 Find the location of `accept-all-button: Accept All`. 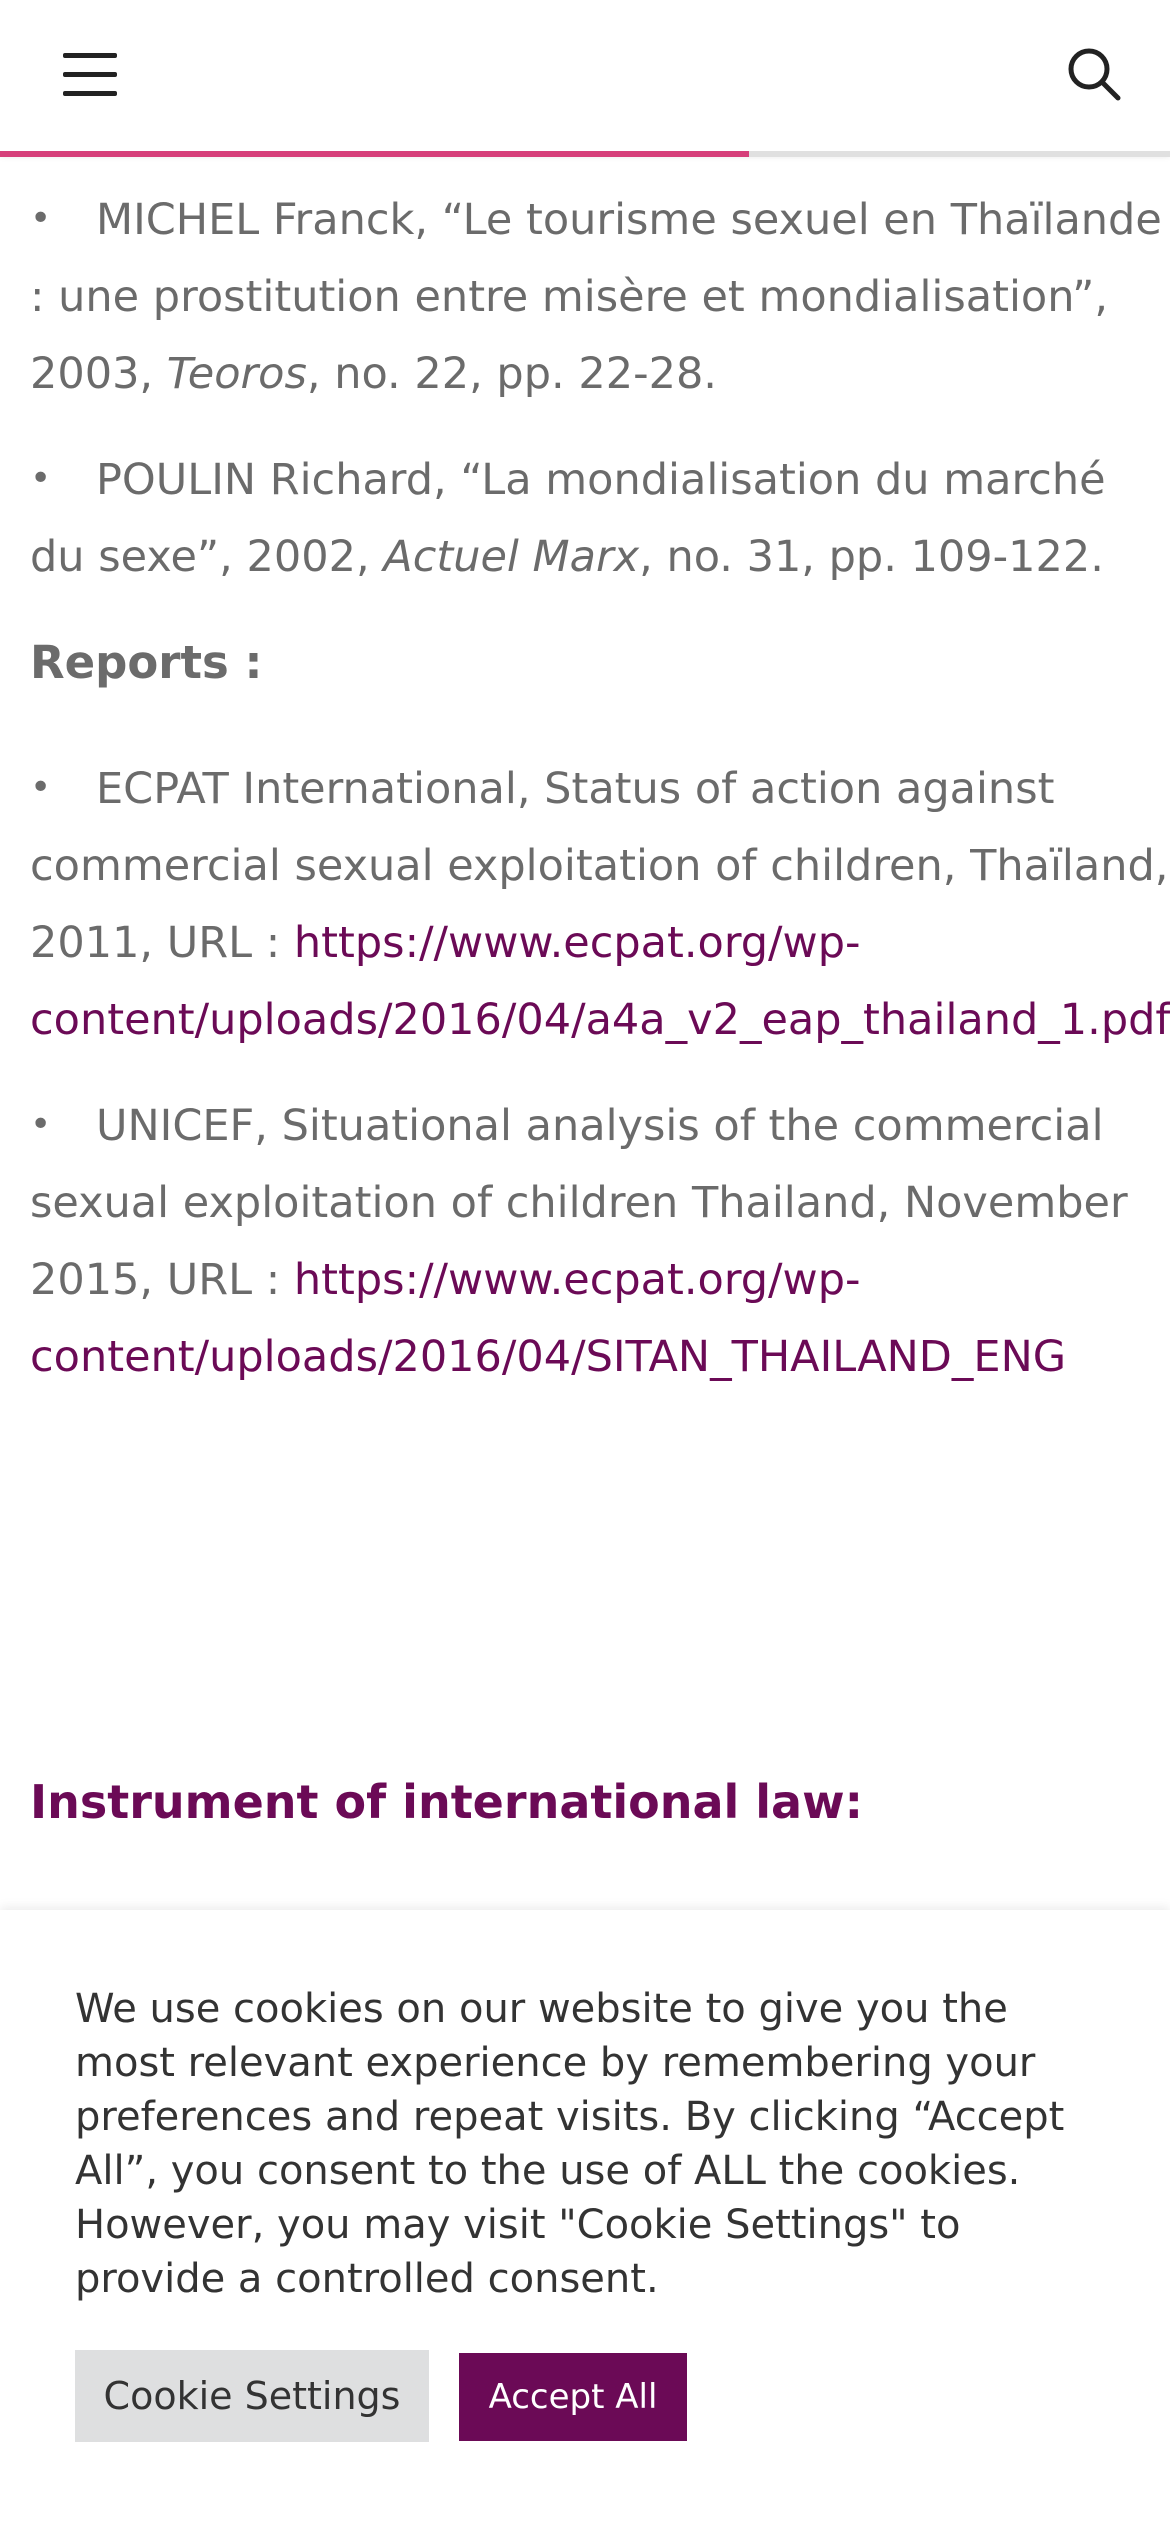

accept-all-button: Accept All is located at coordinates (573, 2397).